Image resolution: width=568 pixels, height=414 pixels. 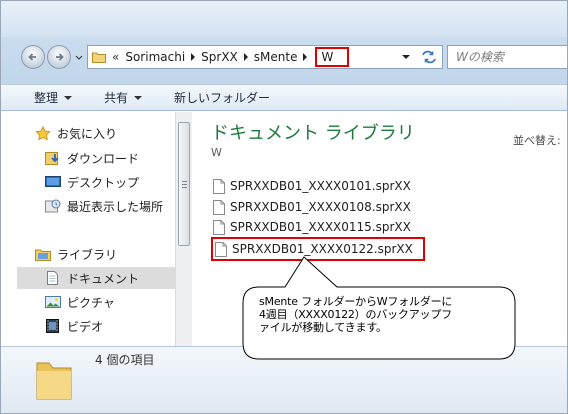 I want to click on nav-item-desktop: デスクトップ, so click(x=92, y=182).